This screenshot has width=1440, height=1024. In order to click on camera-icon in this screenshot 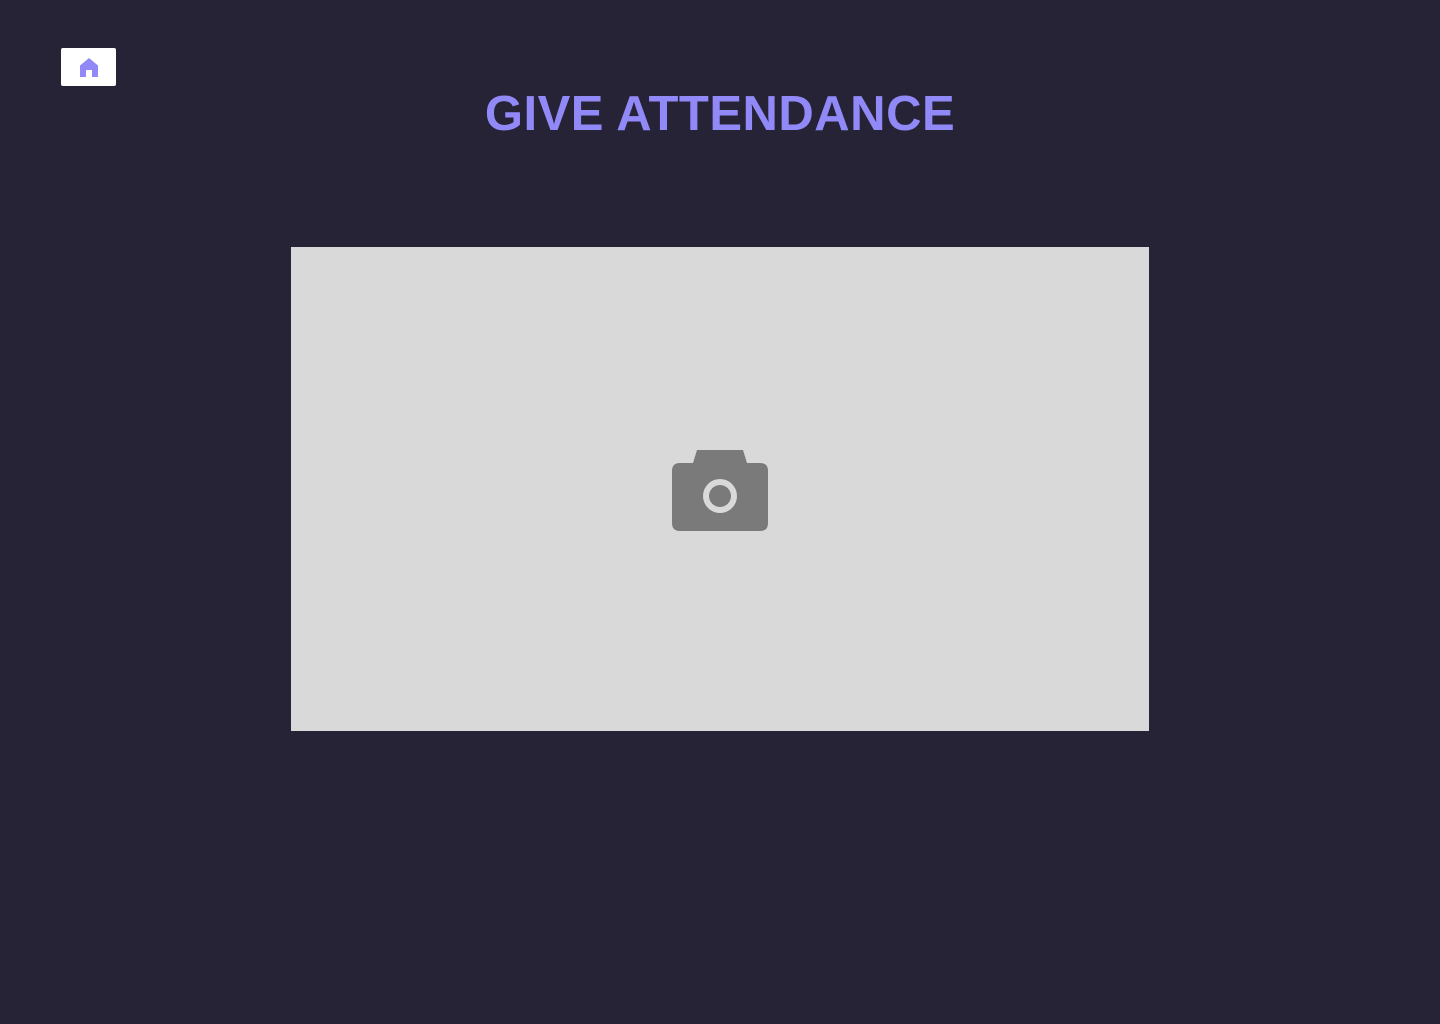, I will do `click(720, 489)`.